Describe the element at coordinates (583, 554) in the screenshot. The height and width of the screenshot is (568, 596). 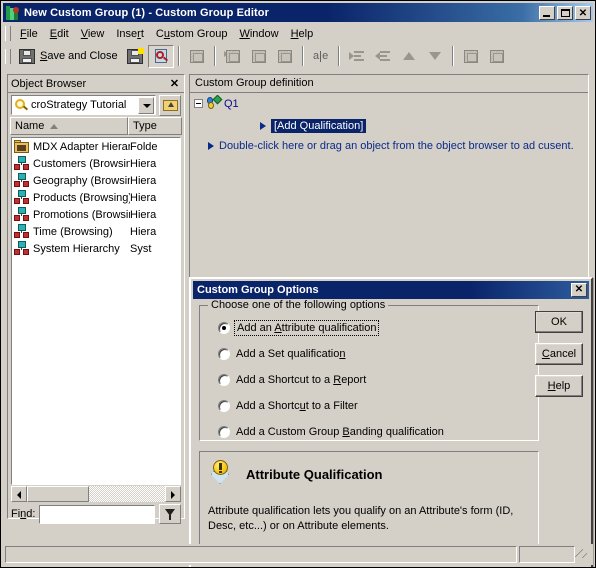
I see `resize-grip-icon` at that location.